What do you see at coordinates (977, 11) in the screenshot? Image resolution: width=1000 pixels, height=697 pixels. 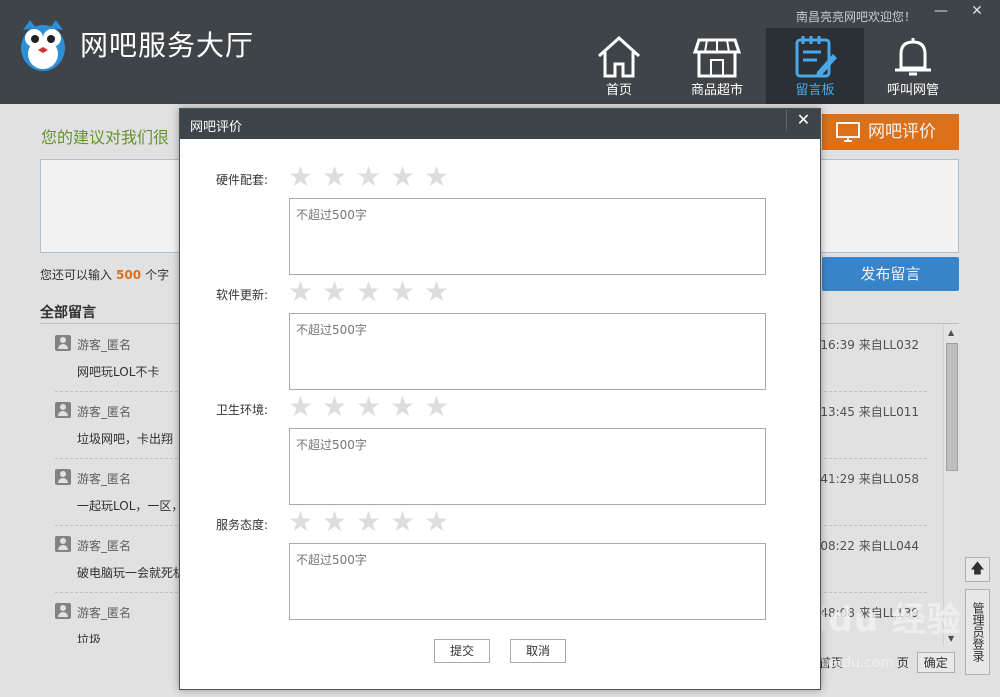 I see `close-window-button: ✕` at bounding box center [977, 11].